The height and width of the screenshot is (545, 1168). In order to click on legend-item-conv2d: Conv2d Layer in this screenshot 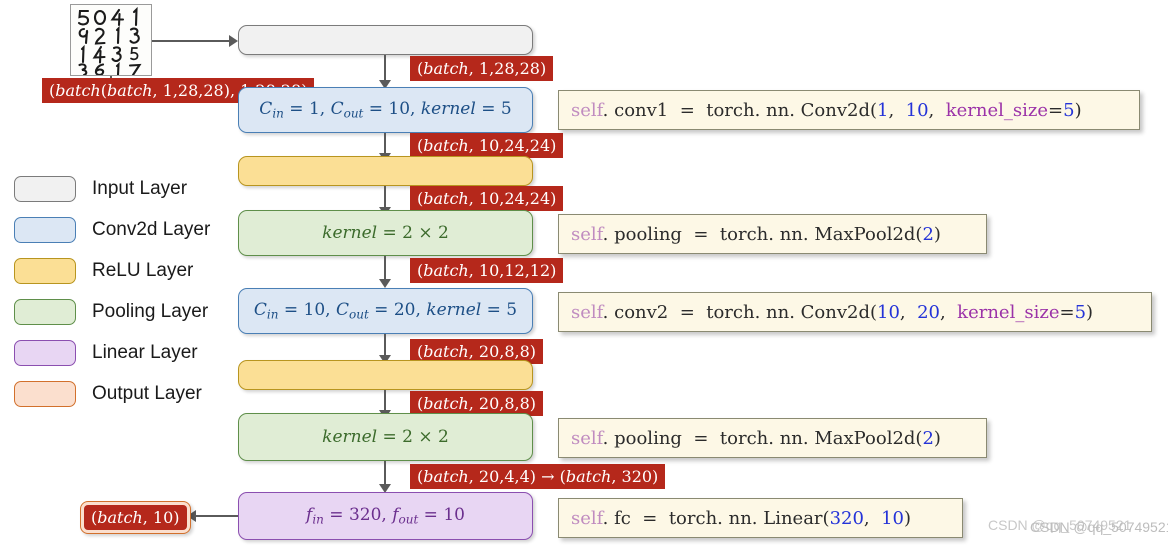, I will do `click(121, 229)`.